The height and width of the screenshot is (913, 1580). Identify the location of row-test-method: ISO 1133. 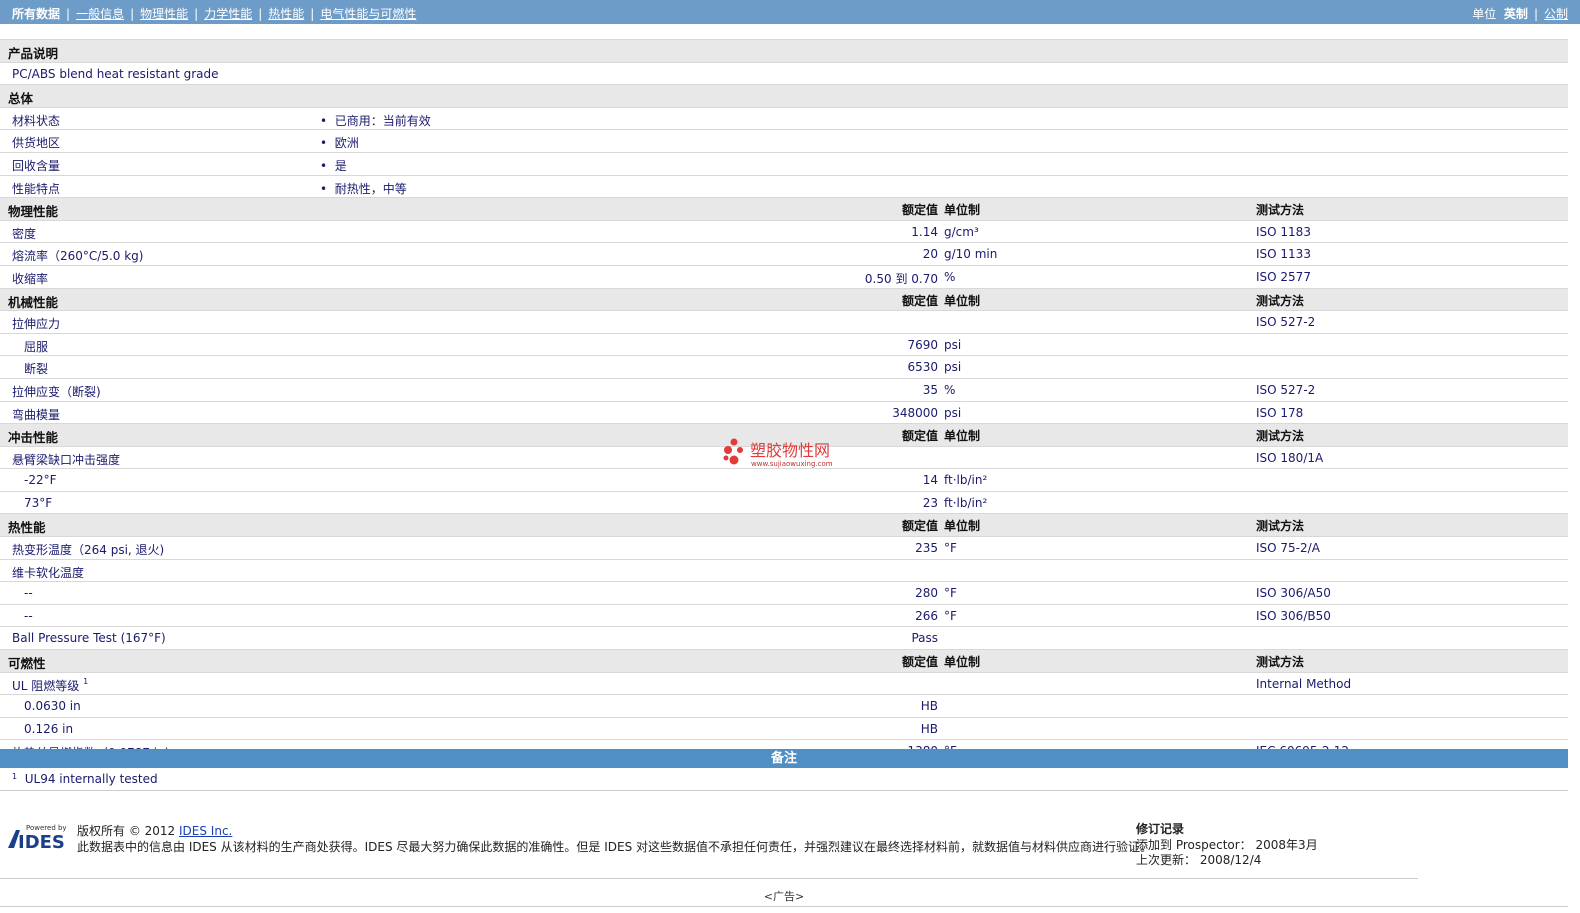
(1283, 254).